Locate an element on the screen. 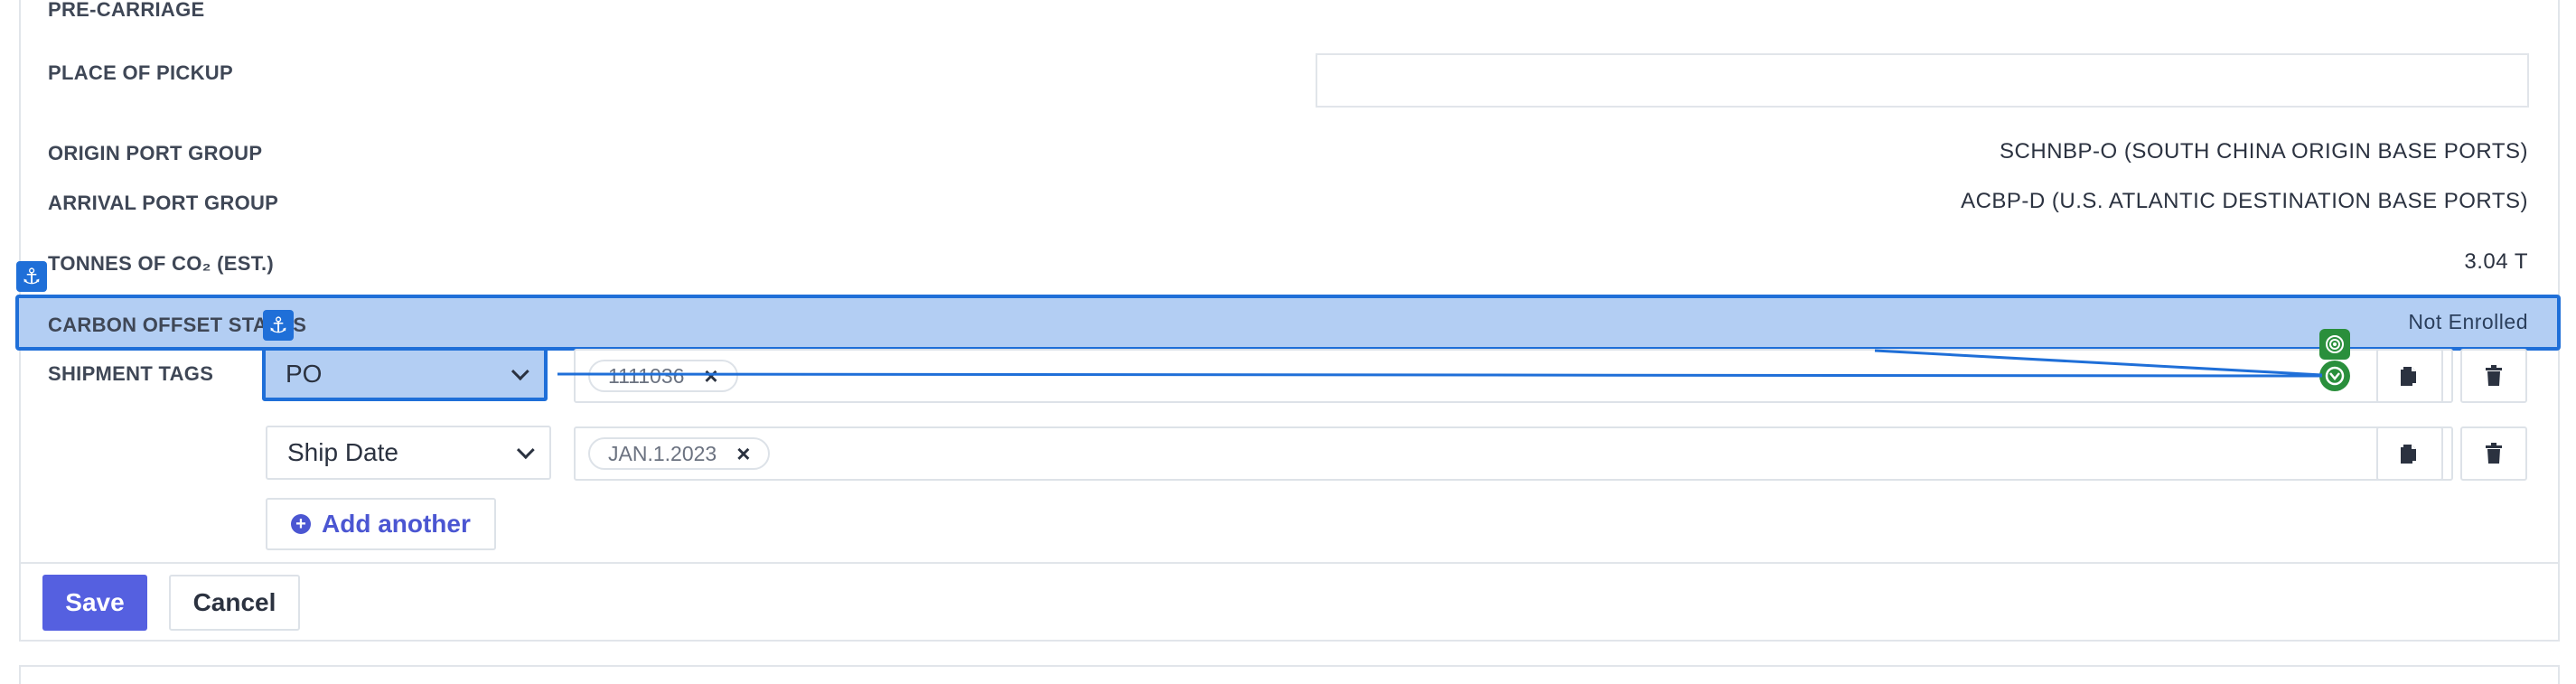 Image resolution: width=2576 pixels, height=684 pixels. shipment-tags-label: SHIPMENT TAGS is located at coordinates (131, 373).